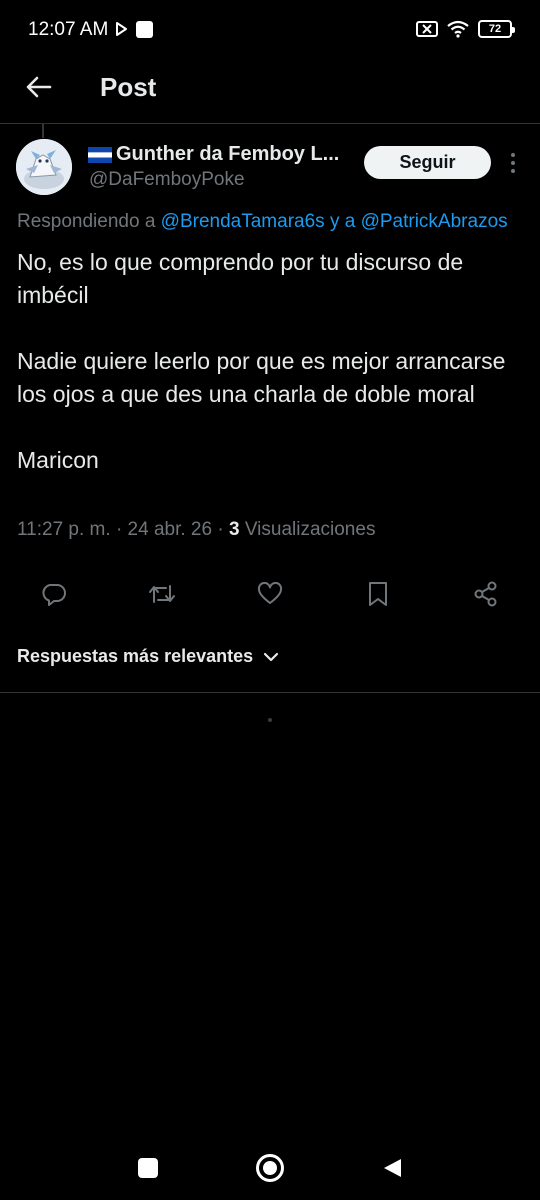  I want to click on bookmark-button, so click(378, 594).